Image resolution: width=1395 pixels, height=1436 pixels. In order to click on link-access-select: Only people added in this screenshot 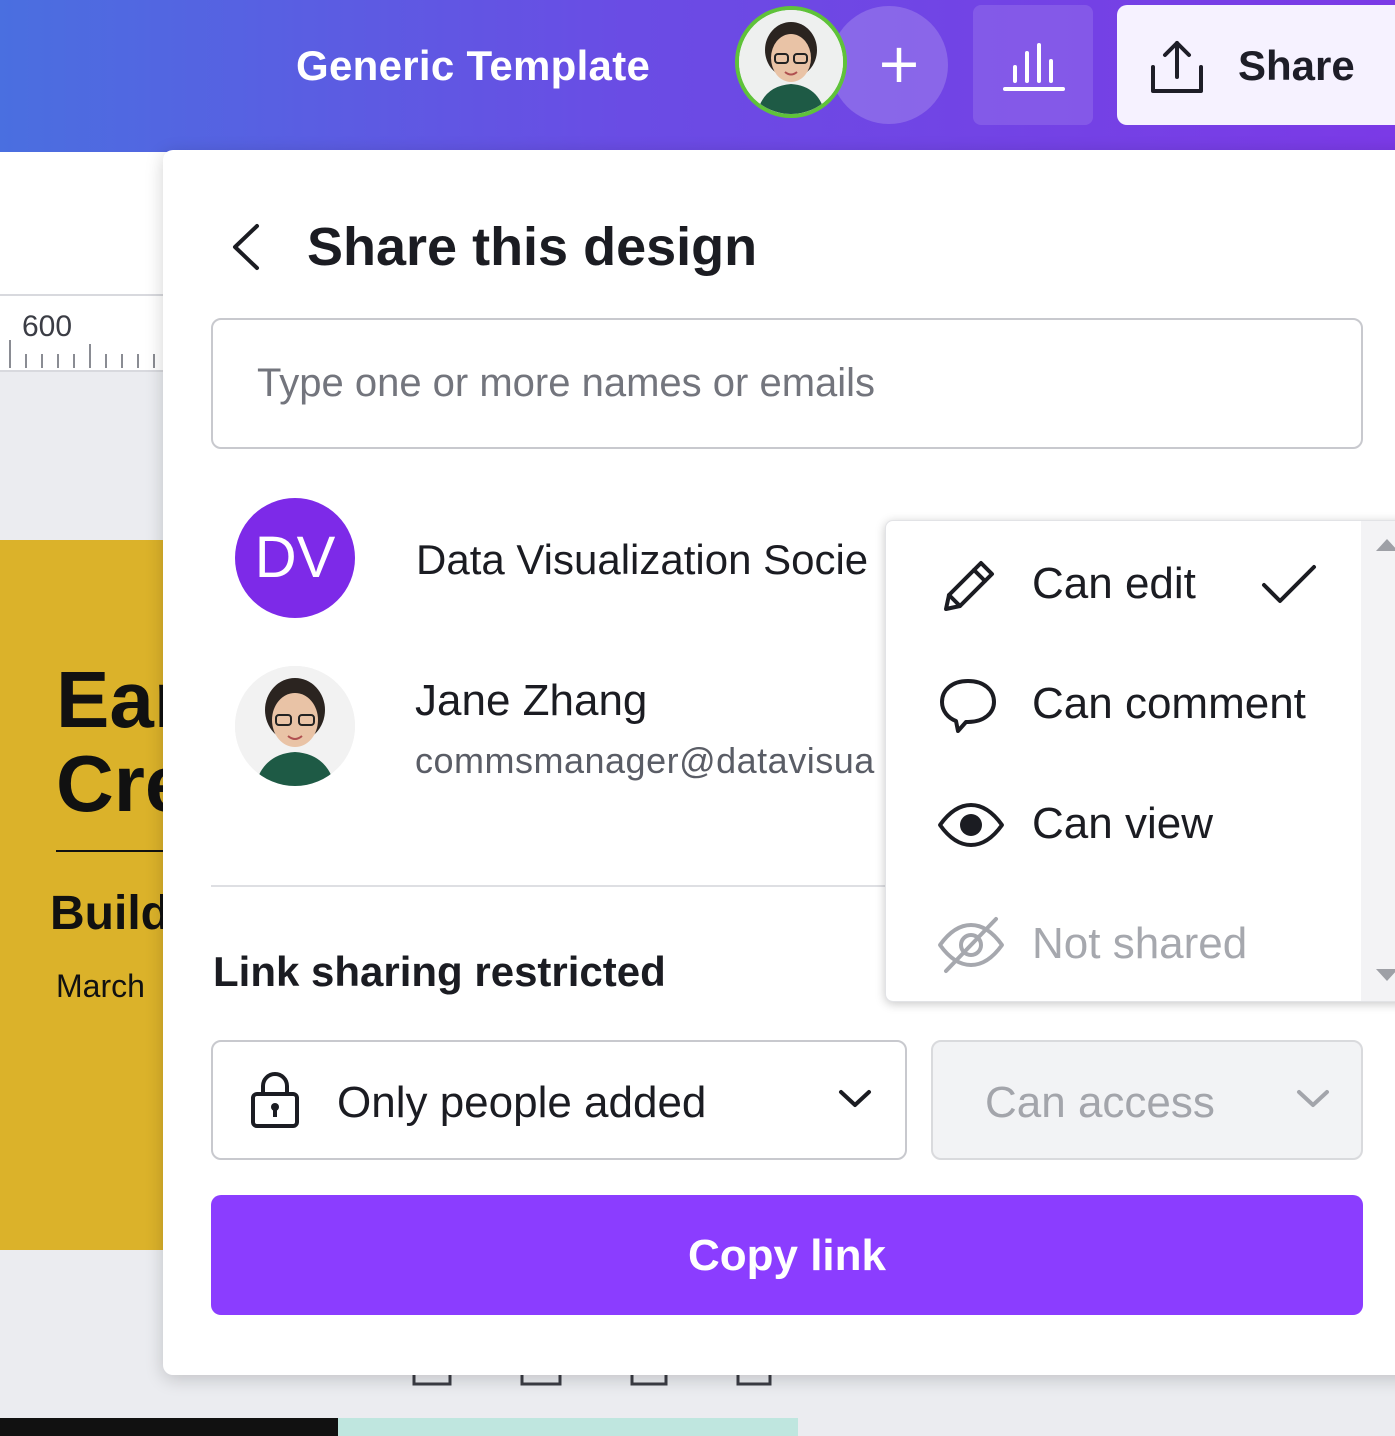, I will do `click(559, 1100)`.